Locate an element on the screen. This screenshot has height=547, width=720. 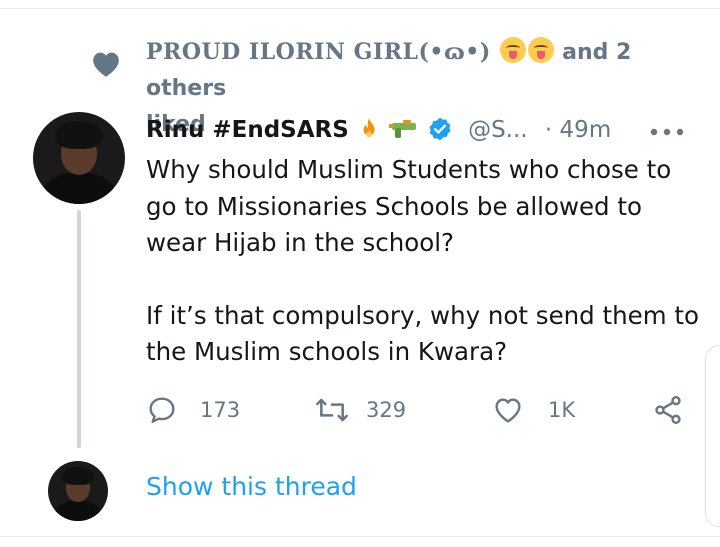
like-button: 1K is located at coordinates (533, 410).